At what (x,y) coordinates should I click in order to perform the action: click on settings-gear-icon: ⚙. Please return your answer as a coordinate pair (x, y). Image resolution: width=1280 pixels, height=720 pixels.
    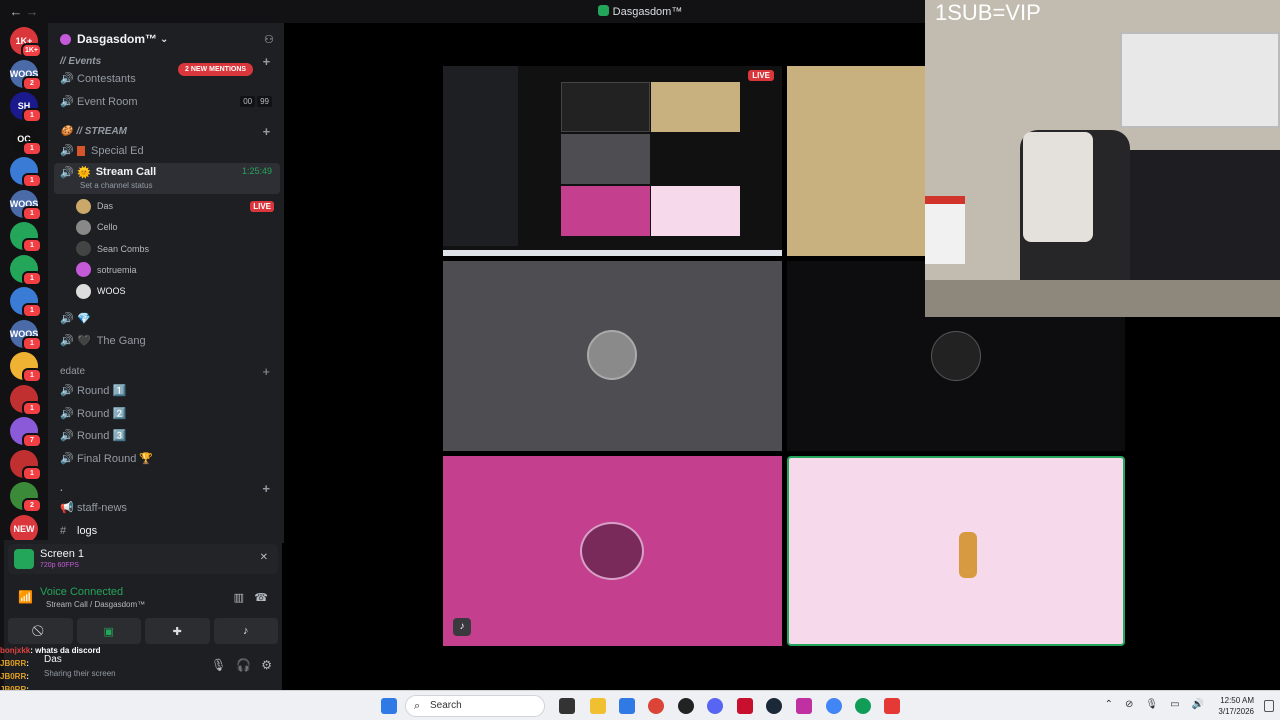
    Looking at the image, I should click on (266, 665).